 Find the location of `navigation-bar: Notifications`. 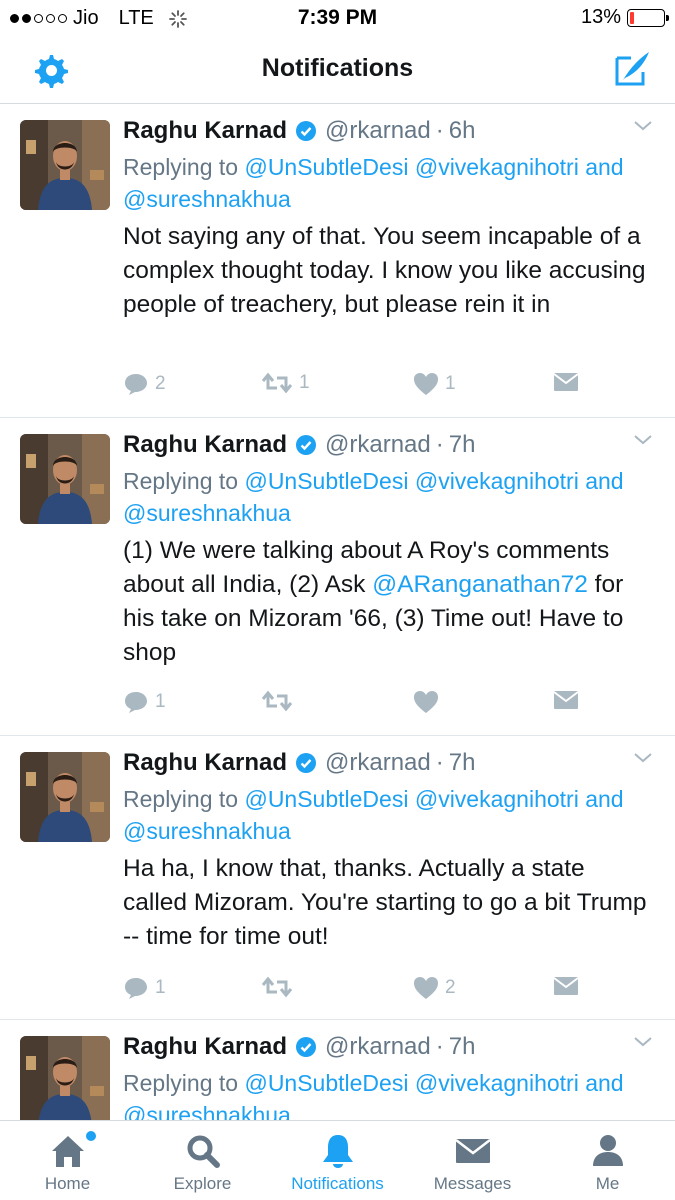

navigation-bar: Notifications is located at coordinates (337, 70).